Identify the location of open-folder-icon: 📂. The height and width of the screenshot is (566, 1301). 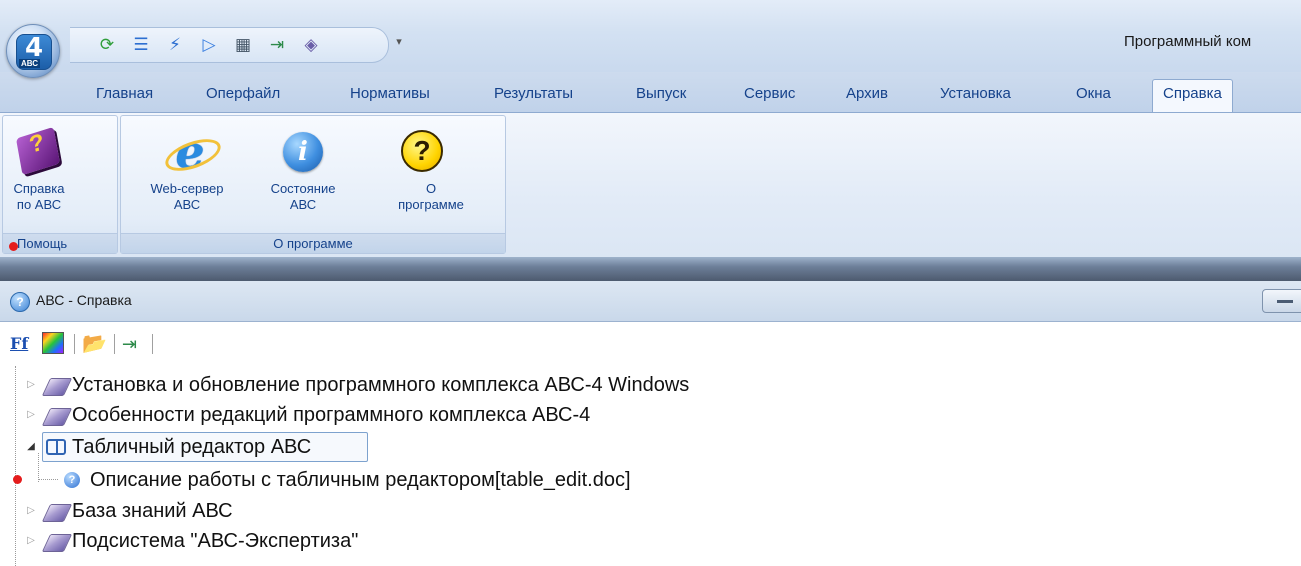
(94, 344).